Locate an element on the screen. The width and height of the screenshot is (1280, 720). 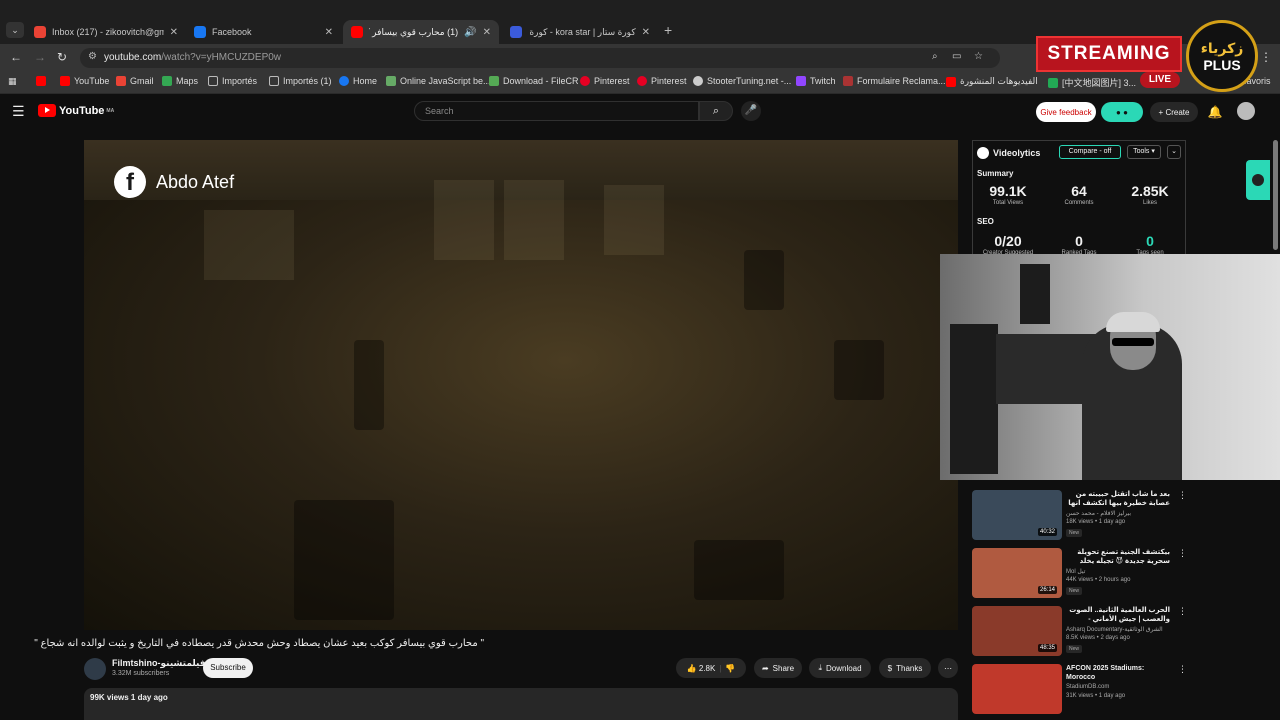
reload-icon: ↻ is located at coordinates (62, 57).